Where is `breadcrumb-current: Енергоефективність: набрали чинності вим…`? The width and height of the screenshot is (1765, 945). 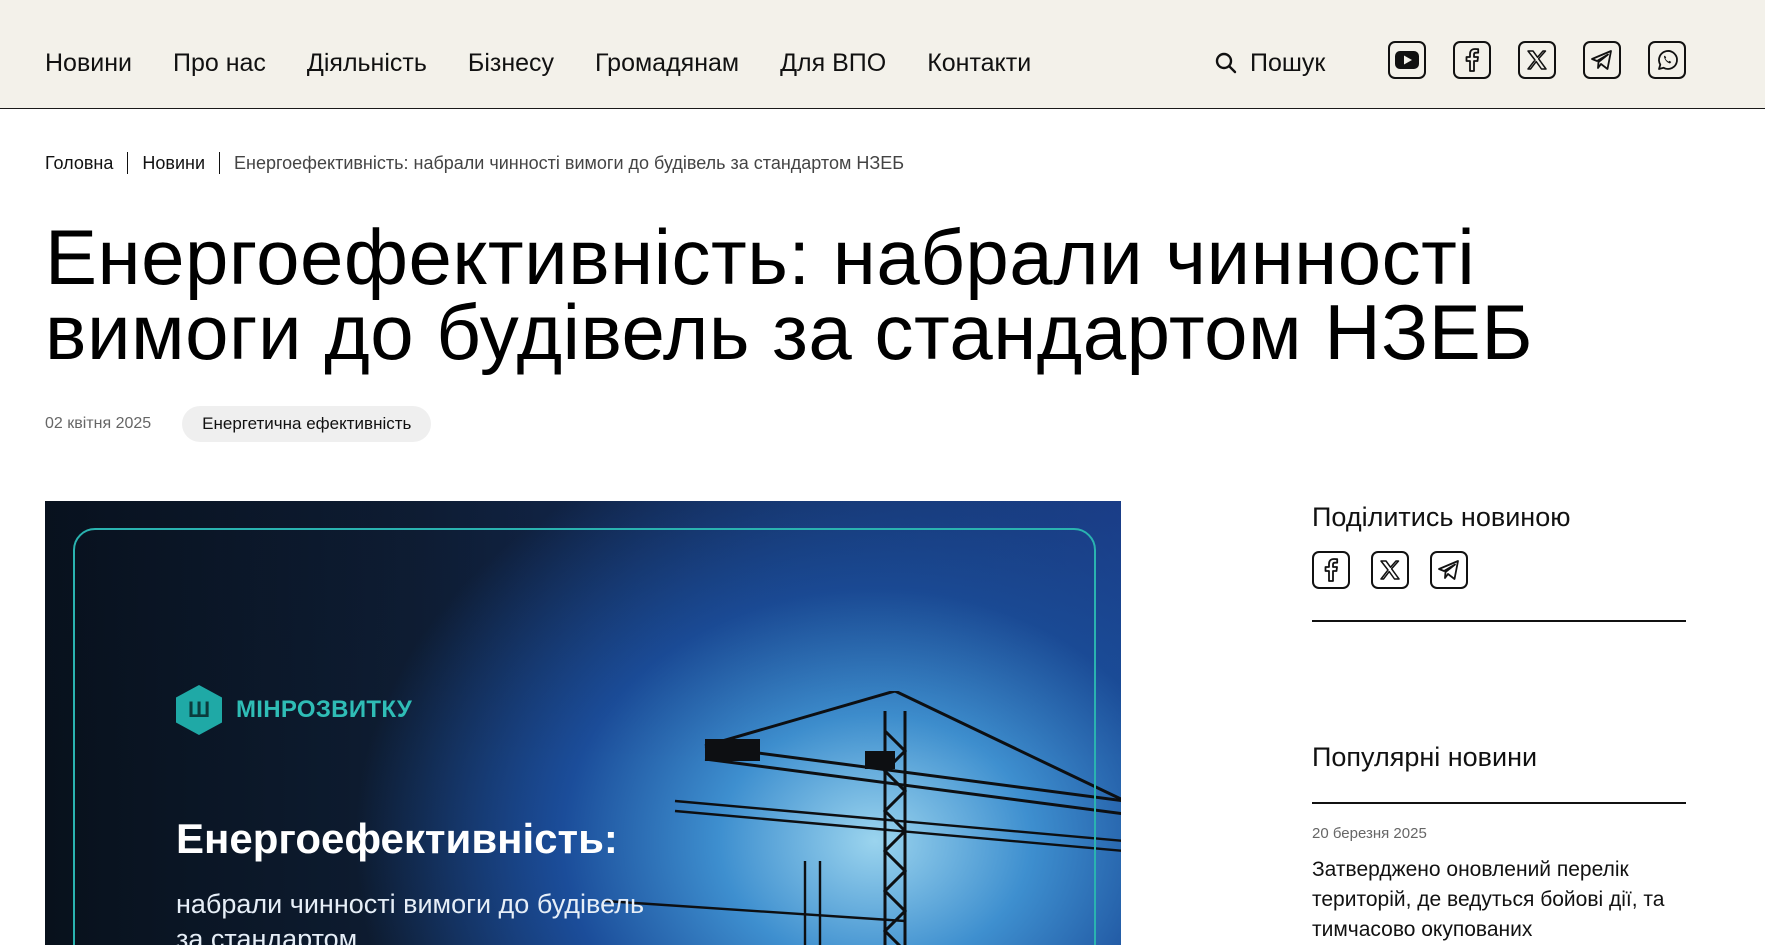
breadcrumb-current: Енергоефективність: набрали чинності вим… is located at coordinates (569, 163).